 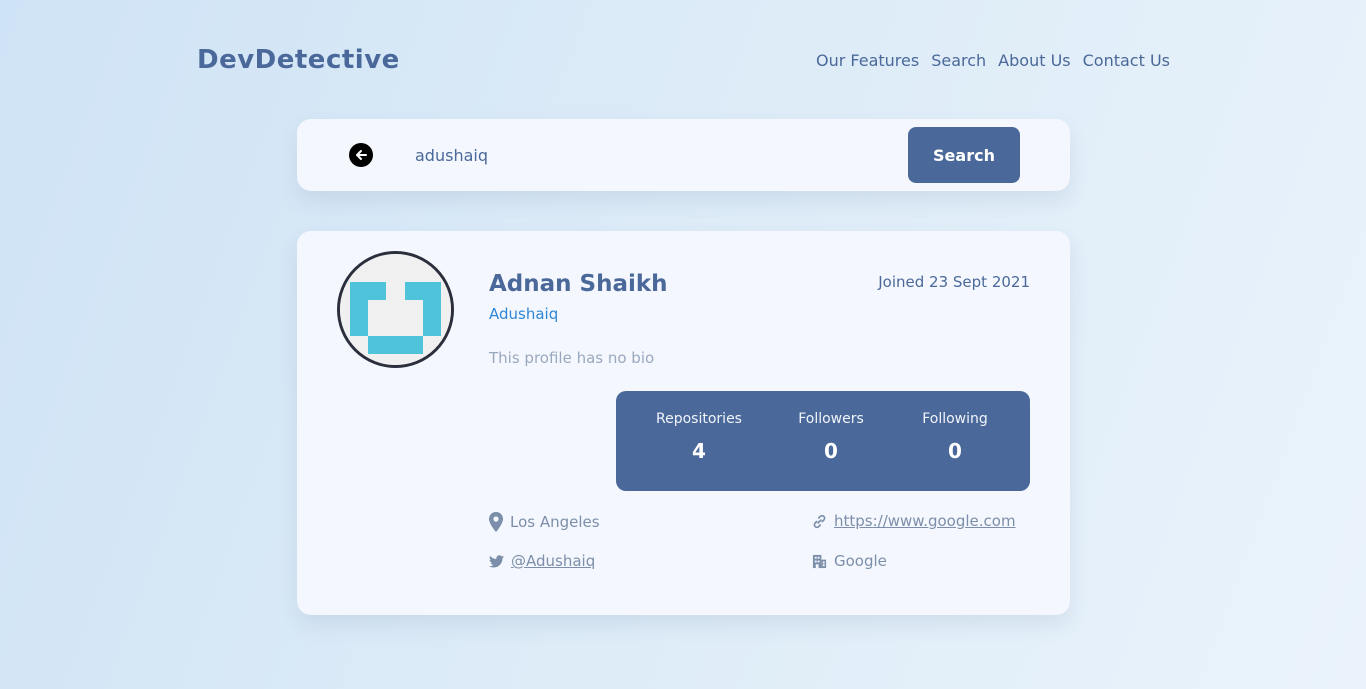 I want to click on stat-repositories: Repositories 4, so click(x=699, y=437).